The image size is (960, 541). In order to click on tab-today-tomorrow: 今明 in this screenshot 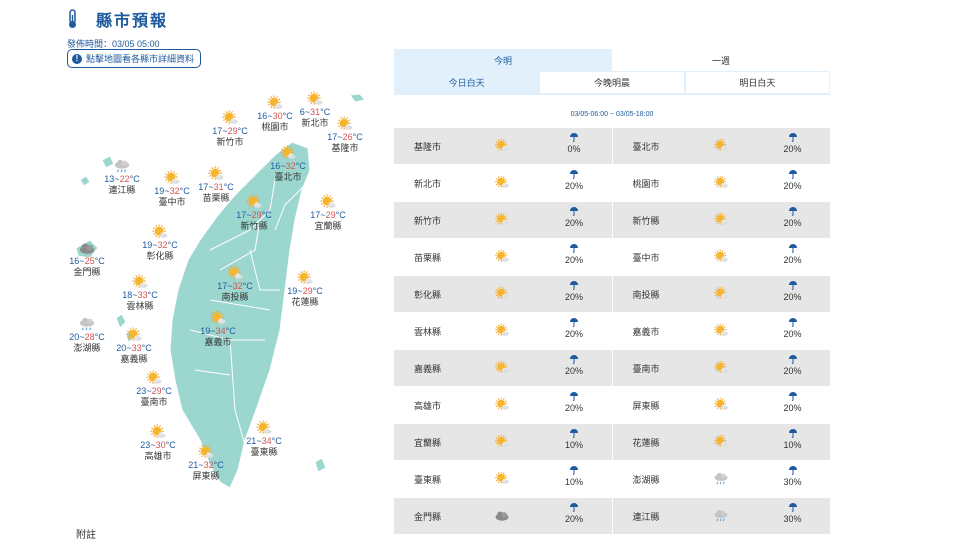, I will do `click(503, 60)`.